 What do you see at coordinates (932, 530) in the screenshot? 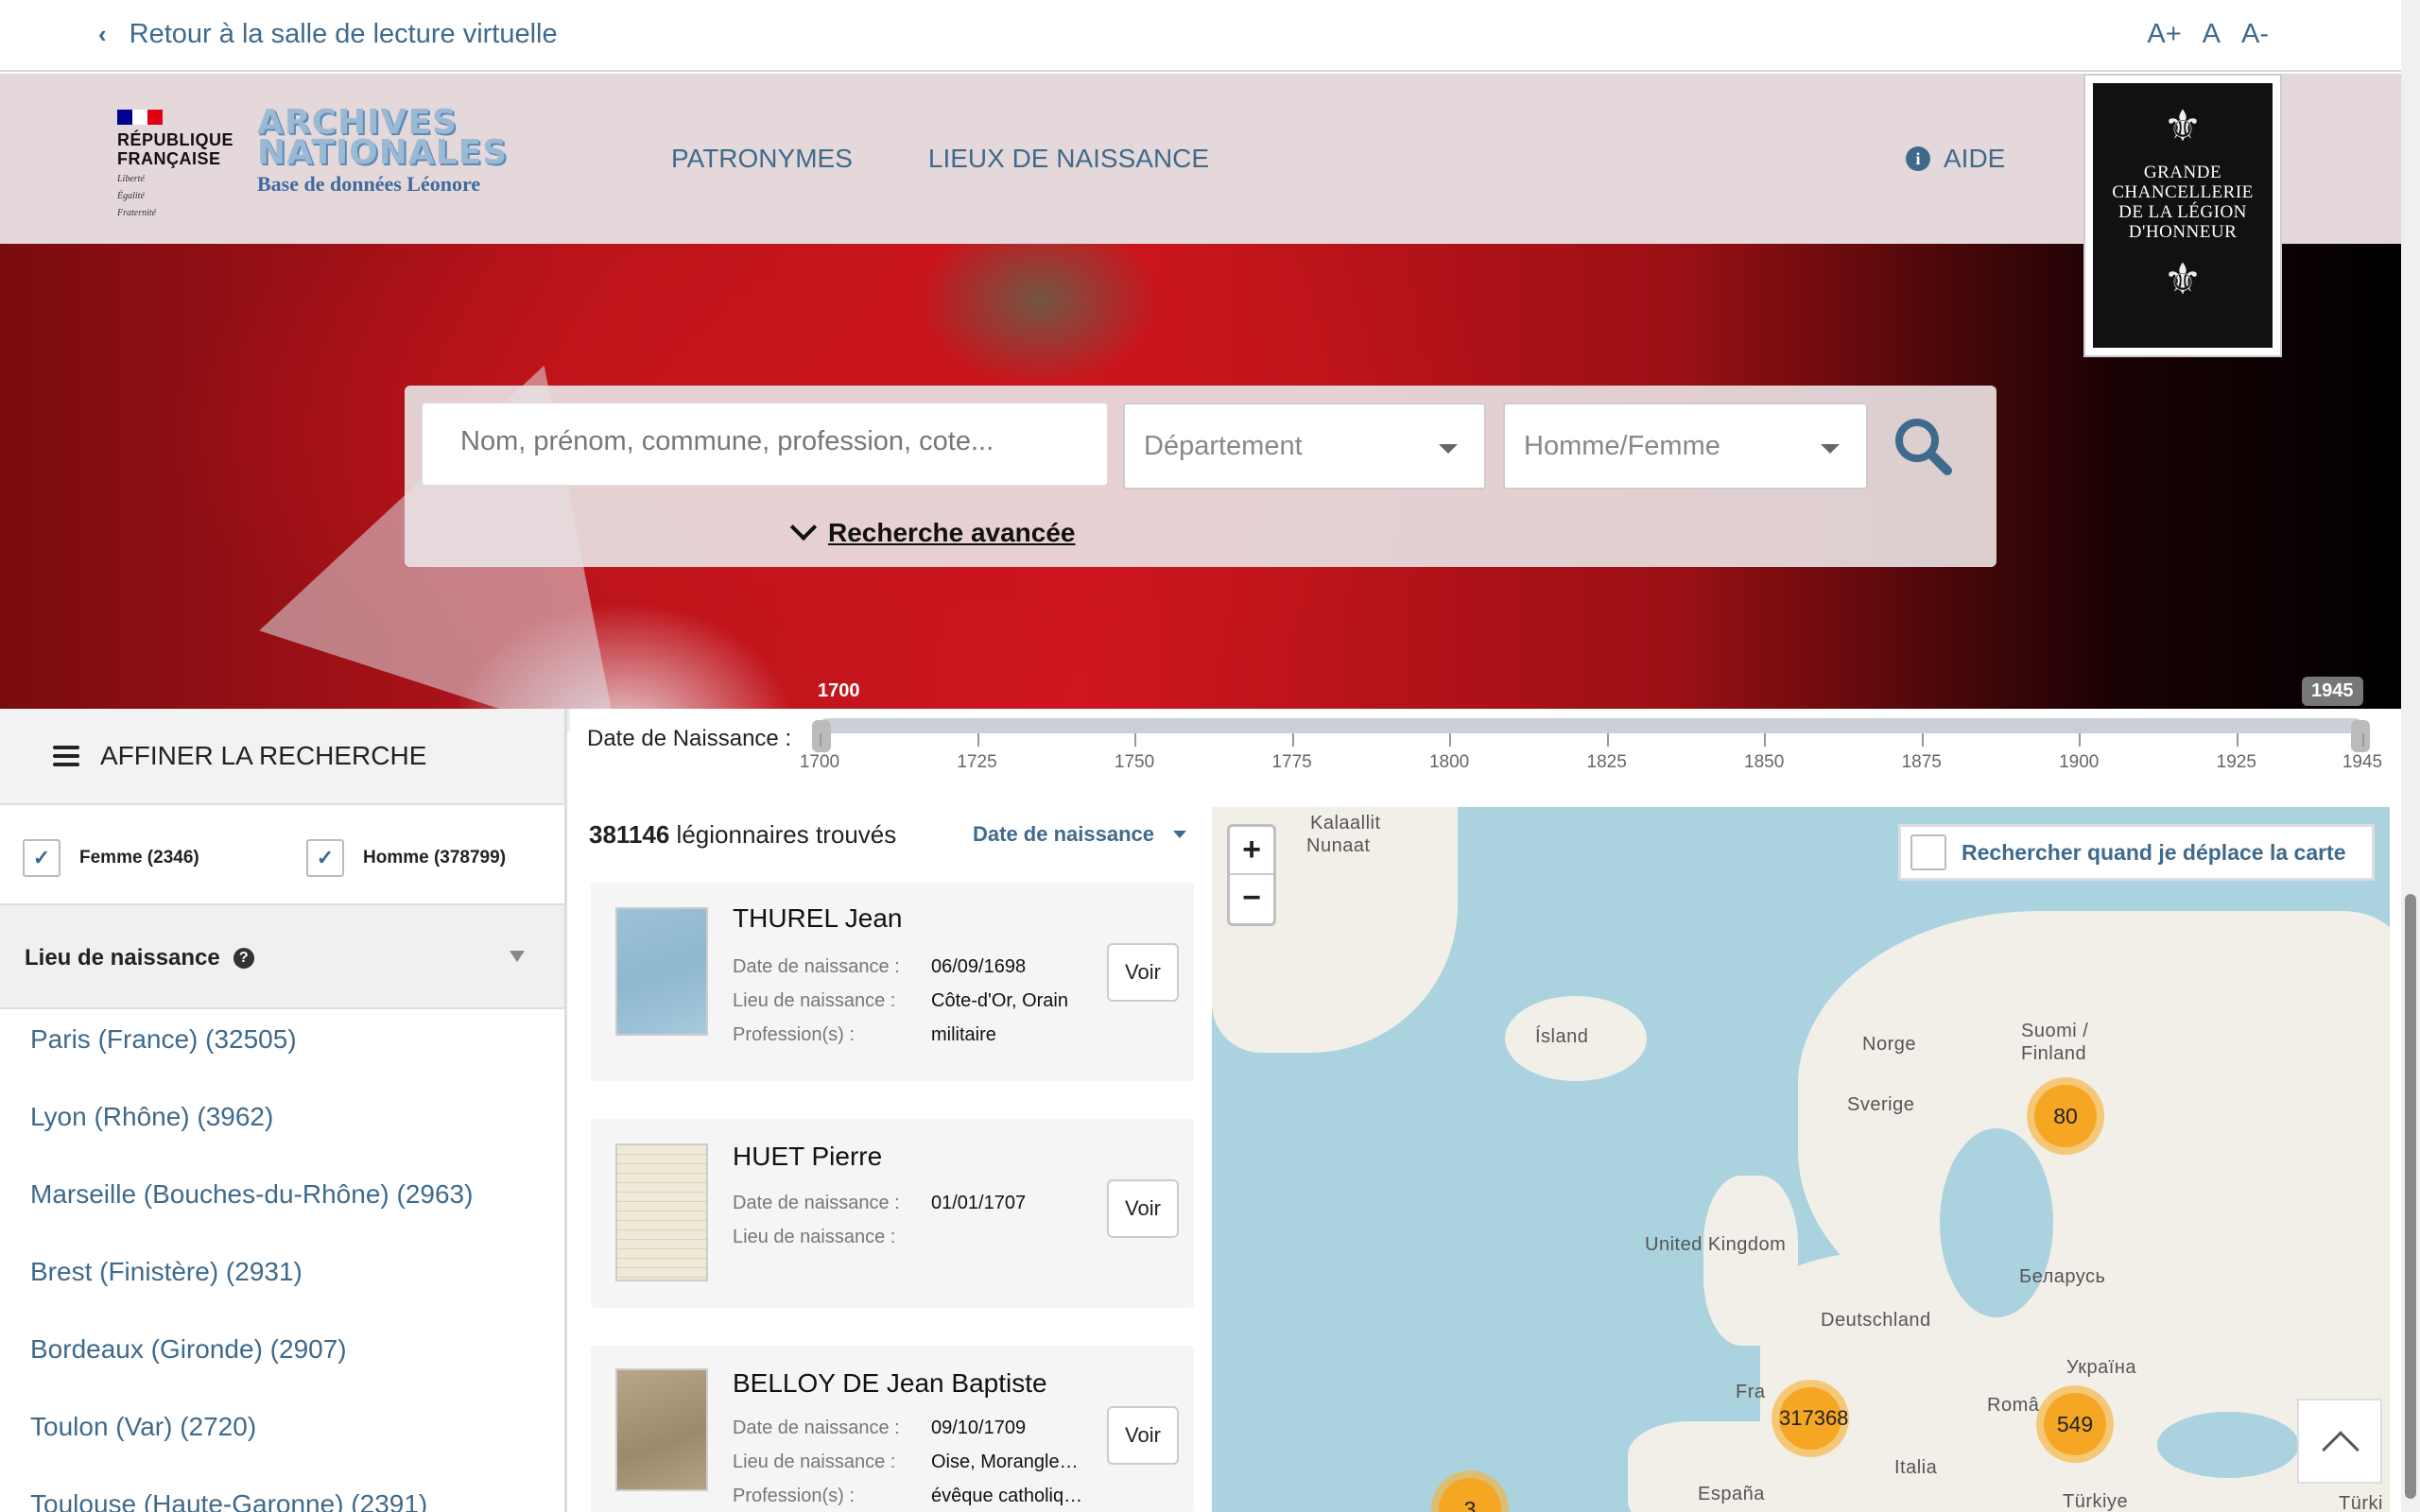
I see `advanced-search-toggle: Recherche avancée` at bounding box center [932, 530].